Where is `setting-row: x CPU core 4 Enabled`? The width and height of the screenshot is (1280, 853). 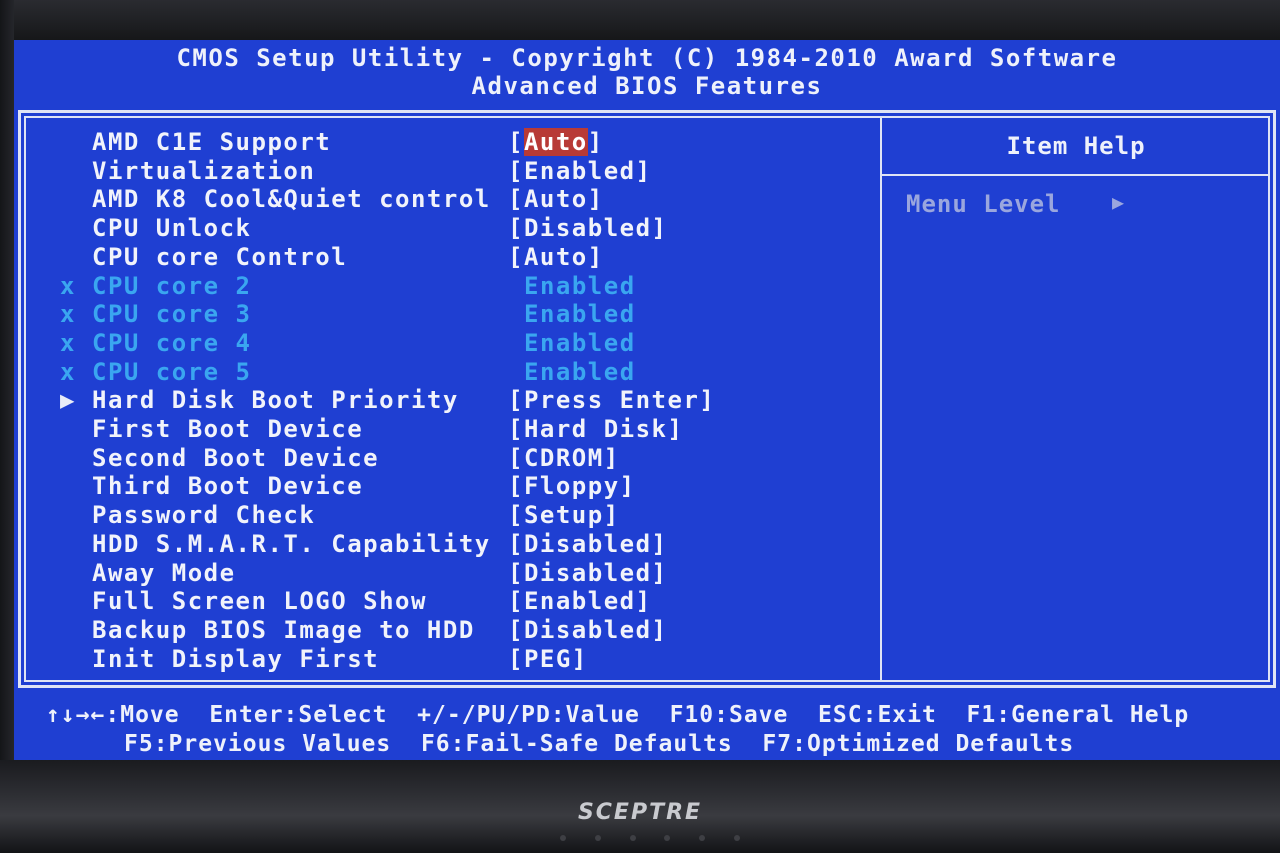
setting-row: x CPU core 4 Enabled is located at coordinates (447, 343).